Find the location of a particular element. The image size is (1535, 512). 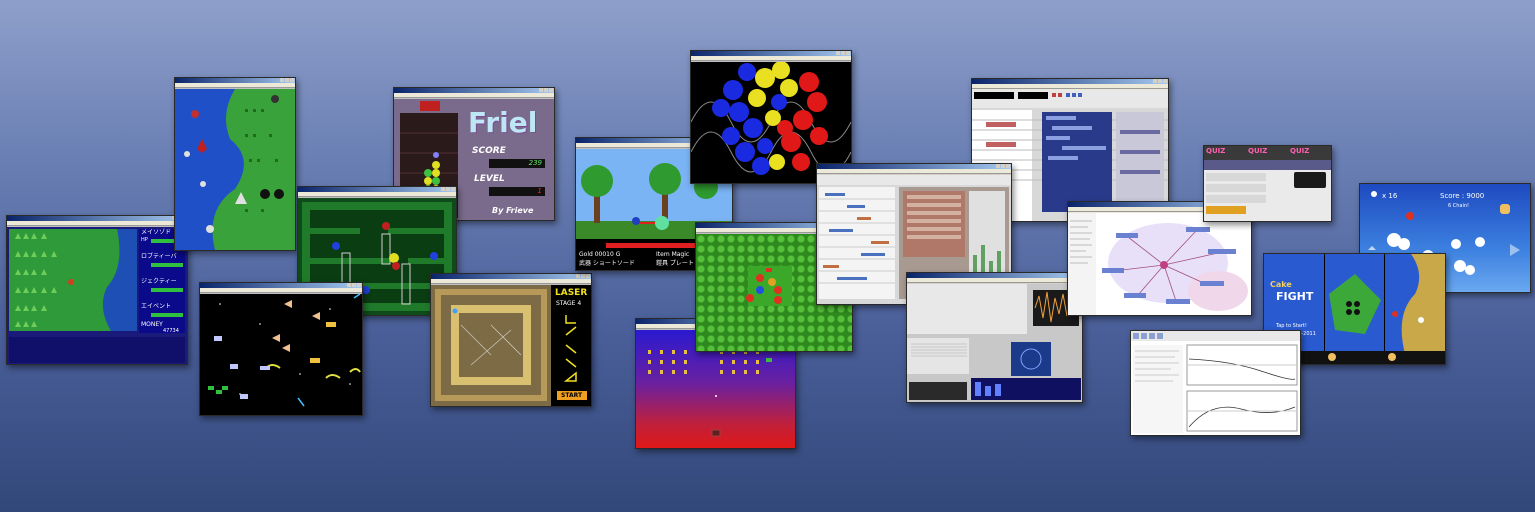

cakefight-logo-top: Cake is located at coordinates (1281, 284).